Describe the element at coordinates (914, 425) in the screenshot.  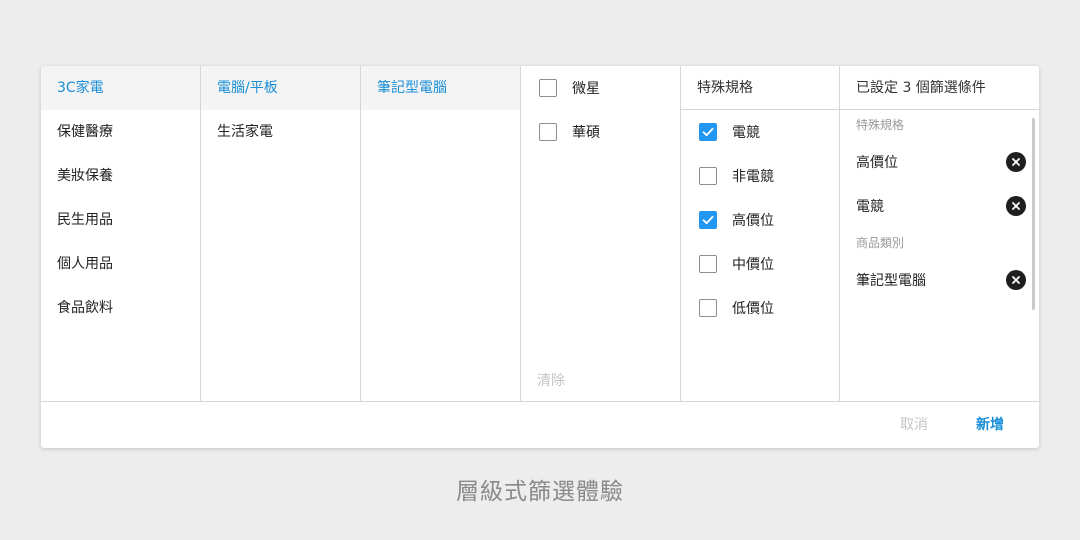
I see `cancel-button: 取消` at that location.